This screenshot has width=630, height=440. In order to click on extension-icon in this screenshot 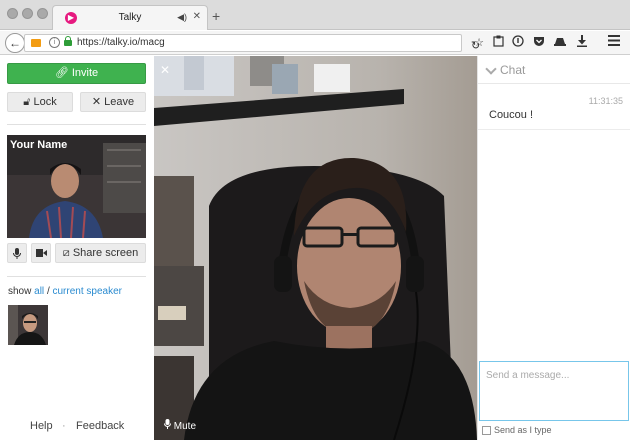, I will do `click(560, 43)`.